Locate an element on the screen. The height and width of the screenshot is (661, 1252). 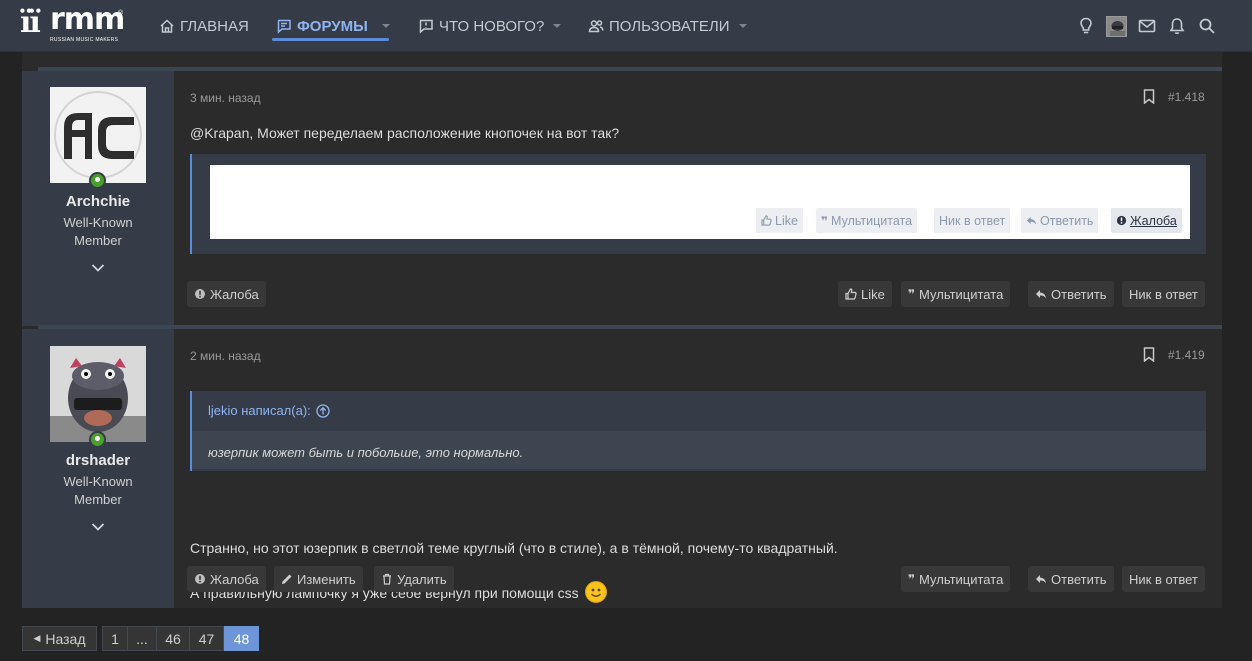
nav-item-forums: ФОРУМЫ is located at coordinates (322, 26).